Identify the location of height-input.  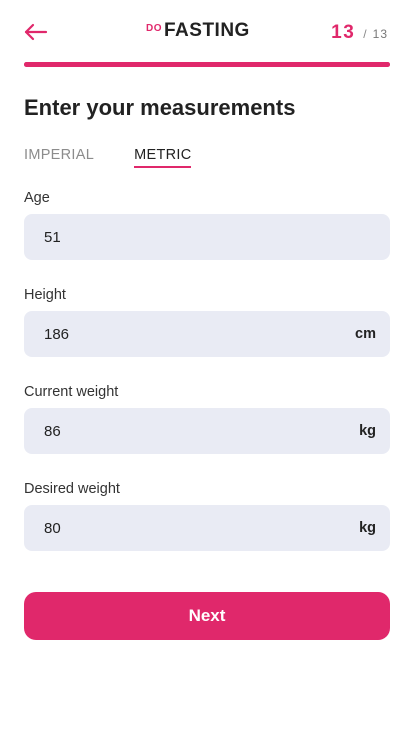
(200, 334).